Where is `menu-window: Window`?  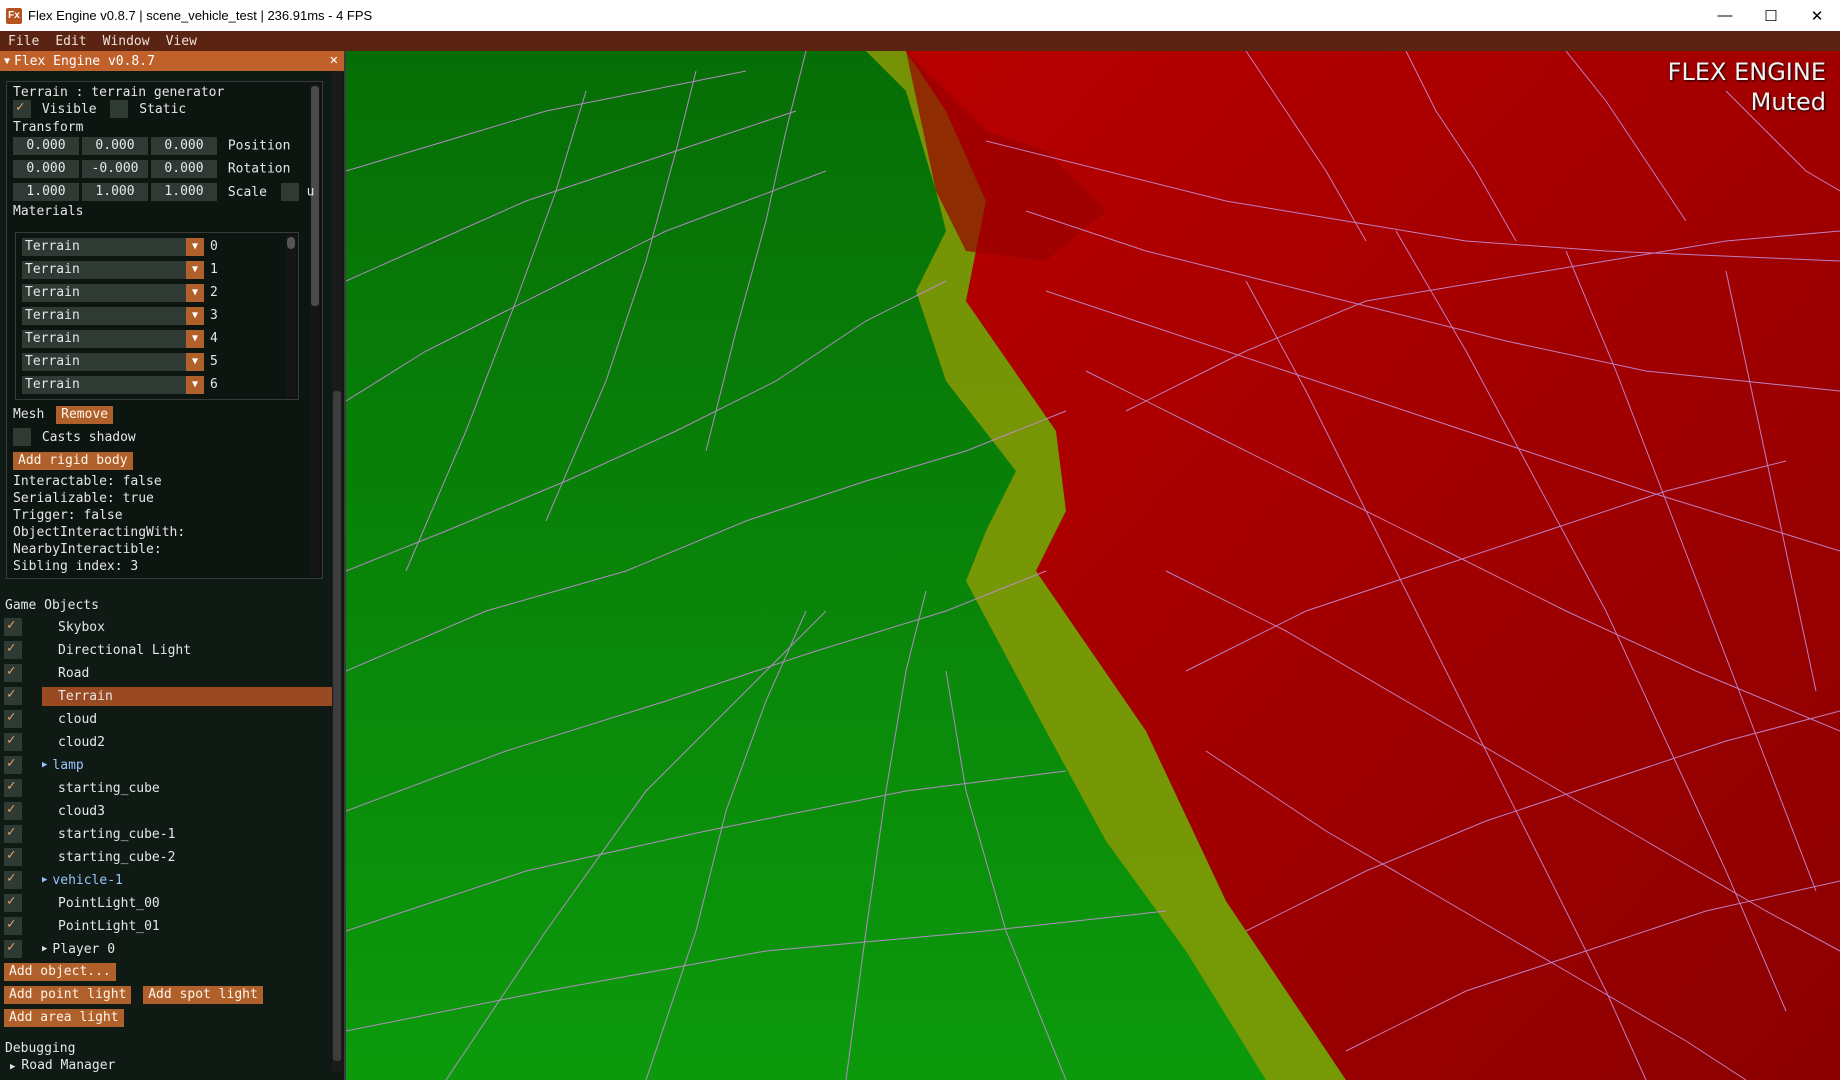
menu-window: Window is located at coordinates (126, 41).